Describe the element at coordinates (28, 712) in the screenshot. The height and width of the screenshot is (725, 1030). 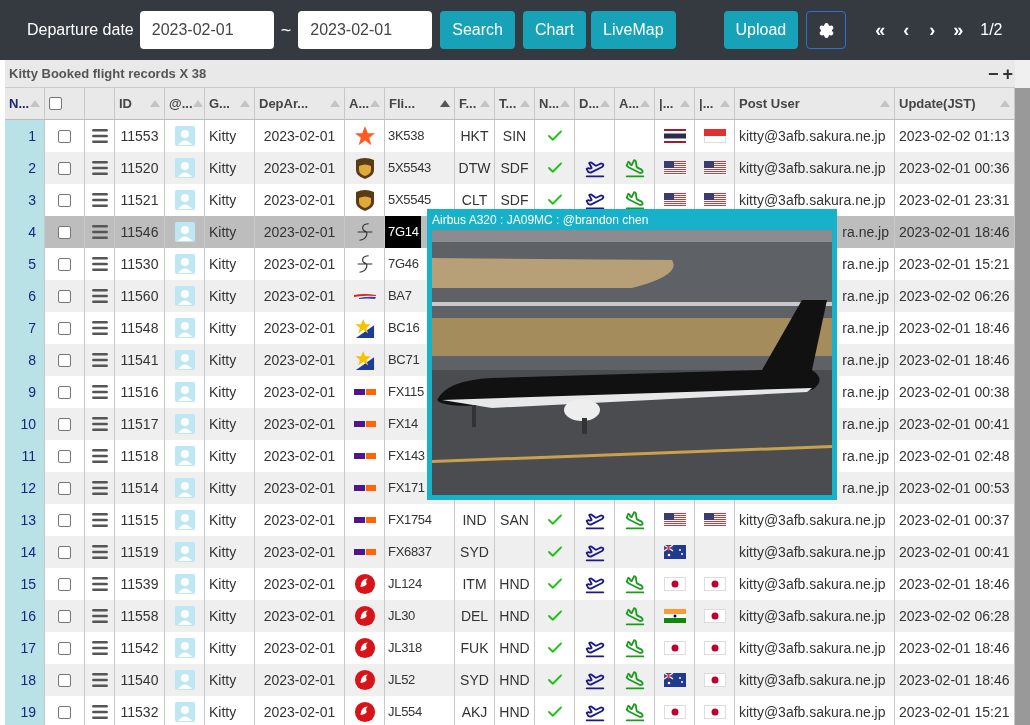
I see `row-number: 19` at that location.